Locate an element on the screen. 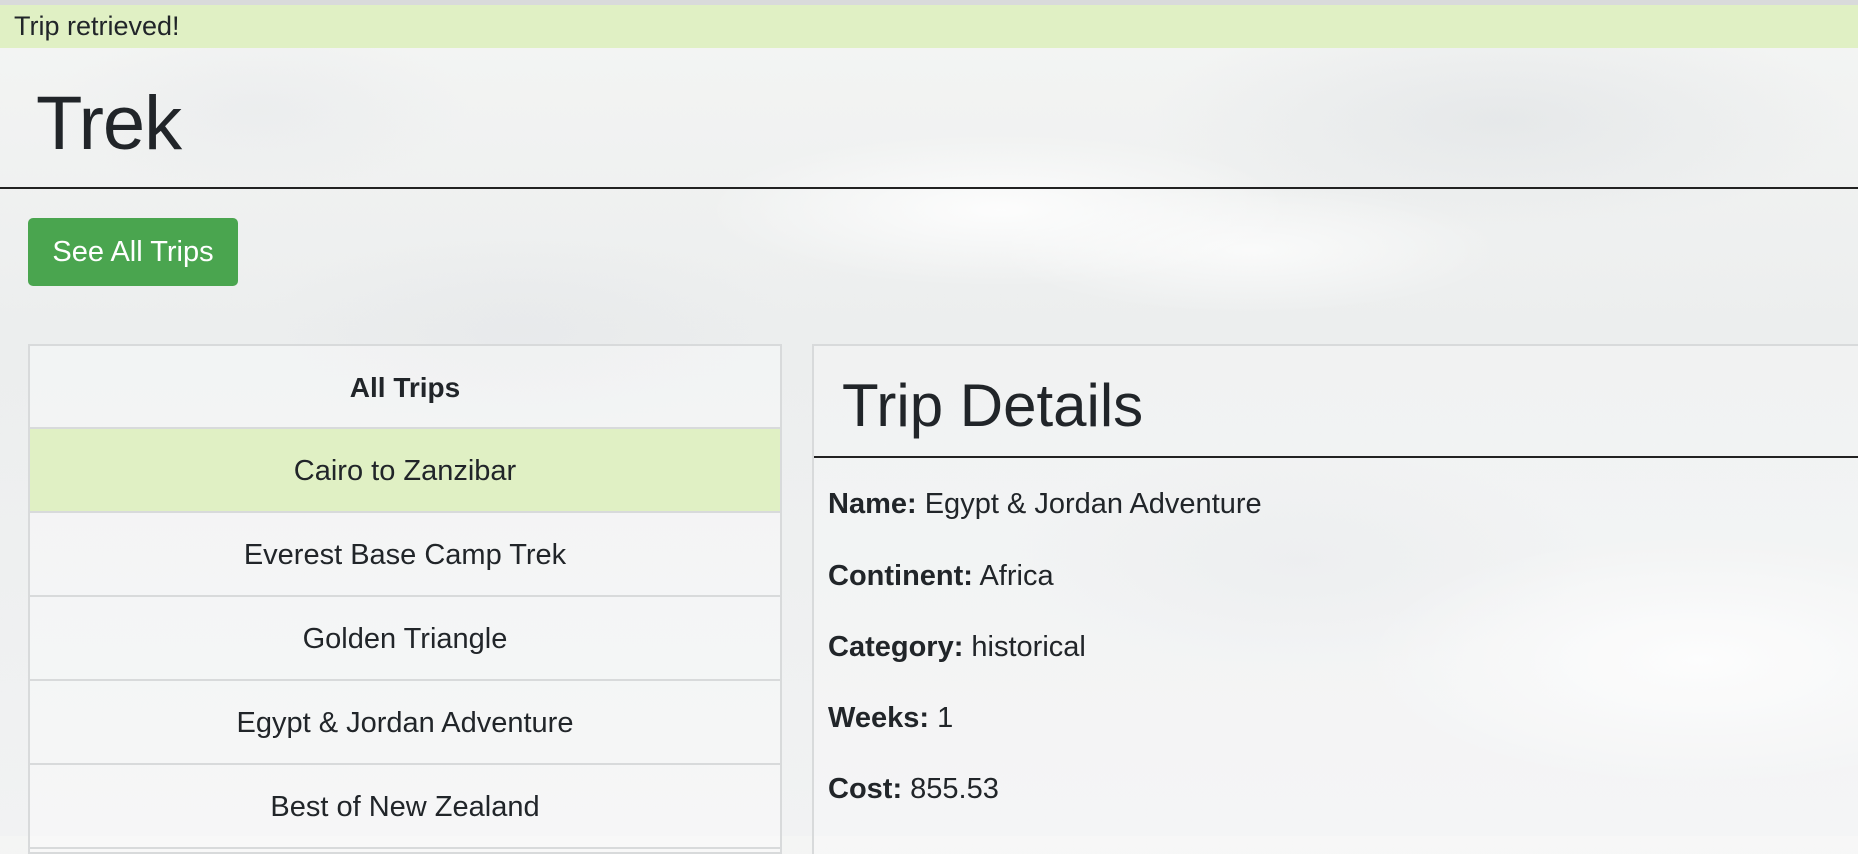 This screenshot has width=1858, height=854. detail-continent: Continent: Africa is located at coordinates (941, 576).